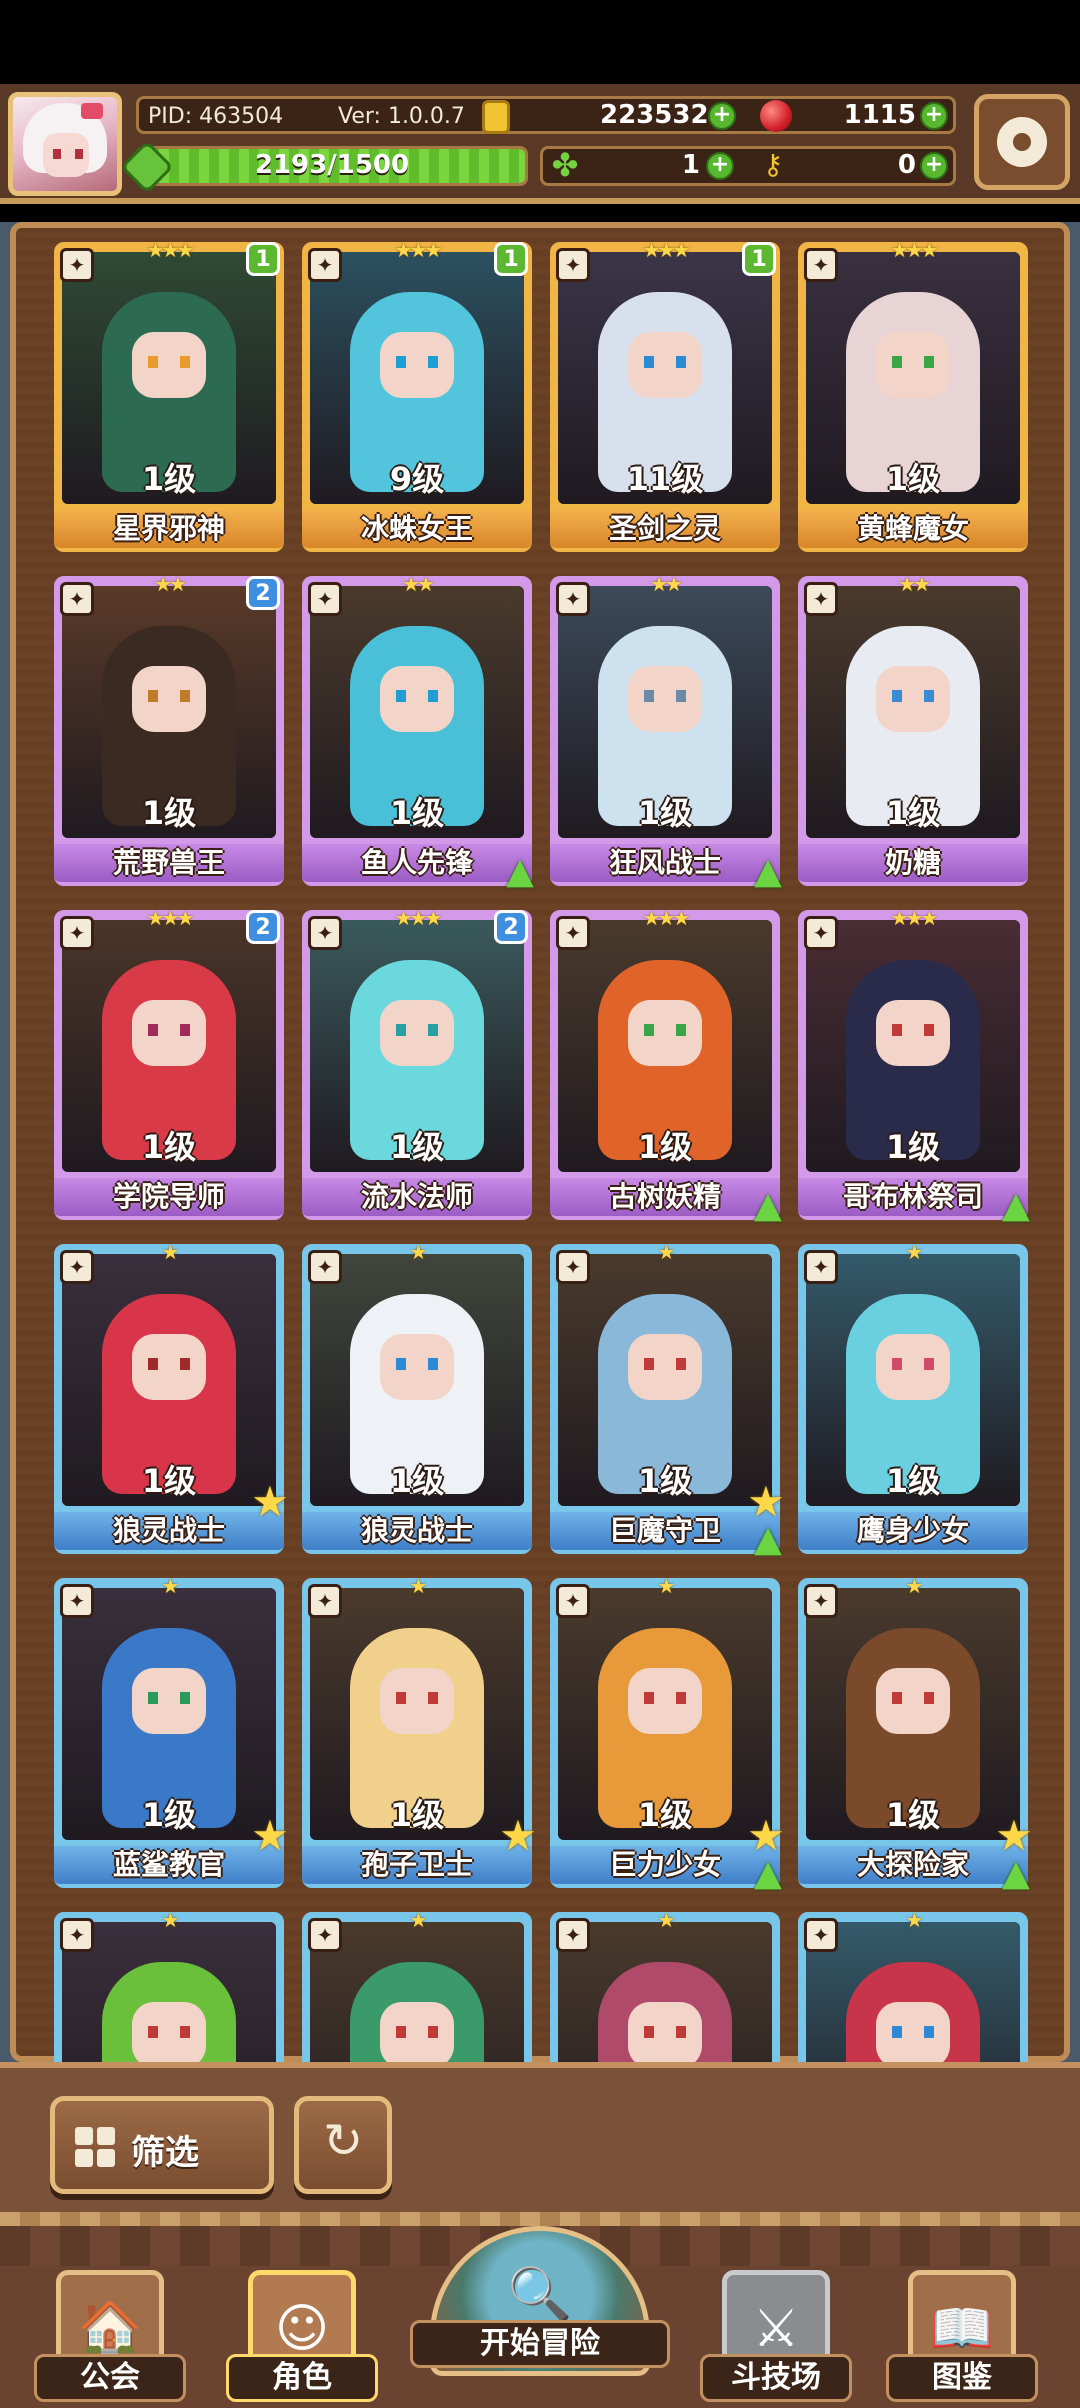  Describe the element at coordinates (540, 2301) in the screenshot. I see `tab-adventure: 🔍 开始冒险` at that location.